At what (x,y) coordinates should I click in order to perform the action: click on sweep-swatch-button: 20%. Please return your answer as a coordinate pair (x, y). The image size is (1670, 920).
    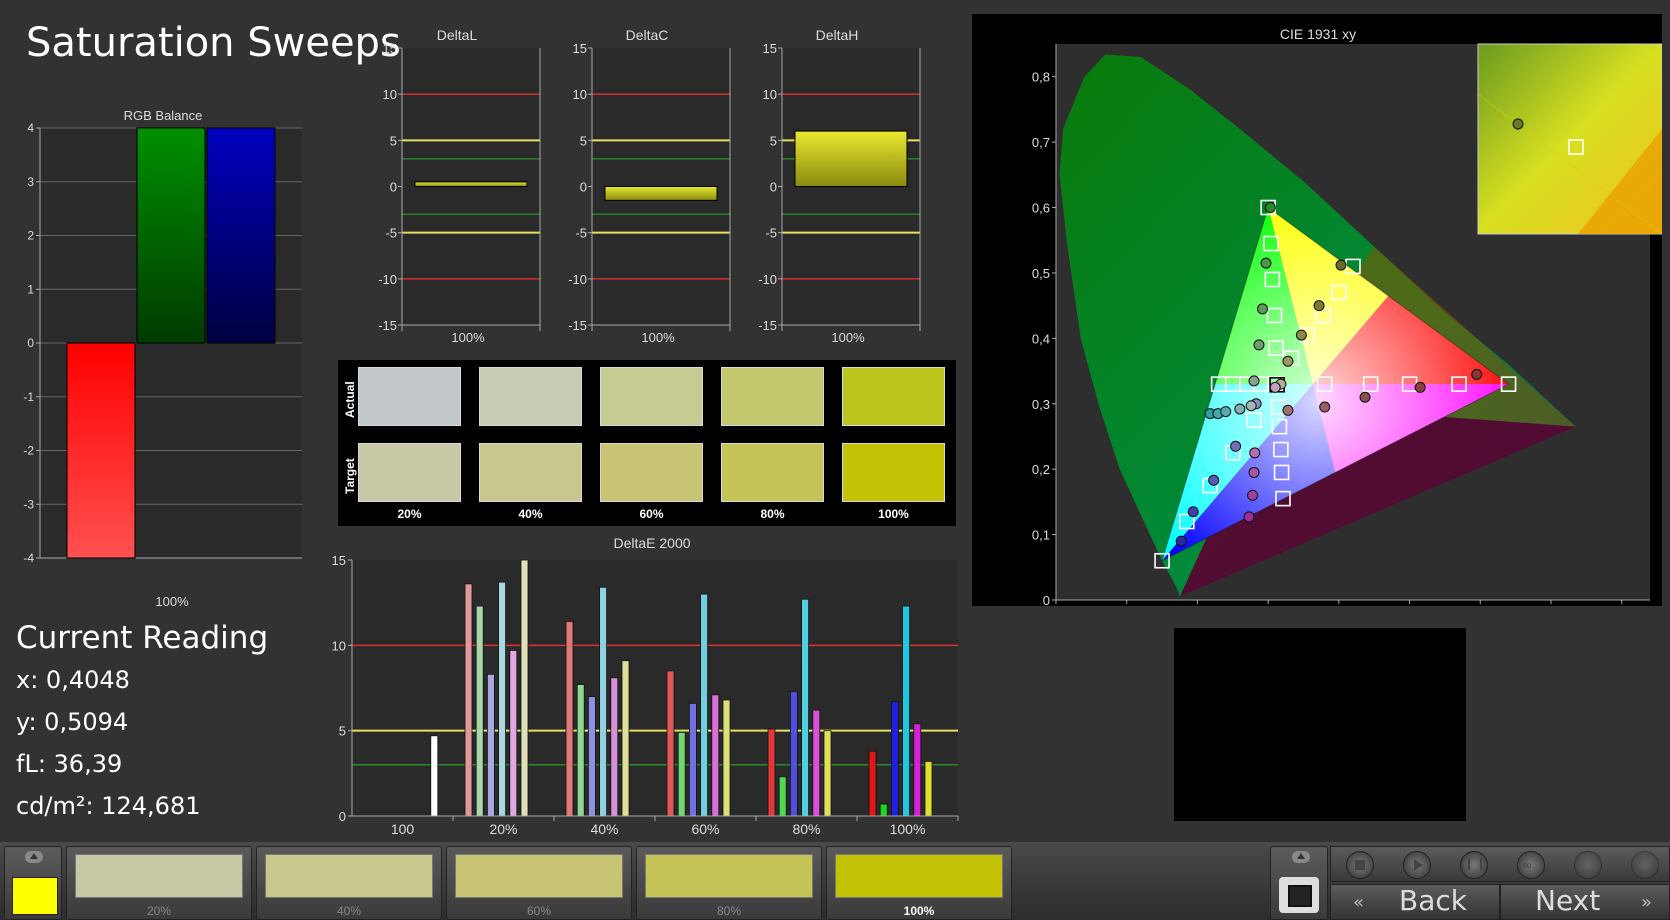
    Looking at the image, I should click on (159, 883).